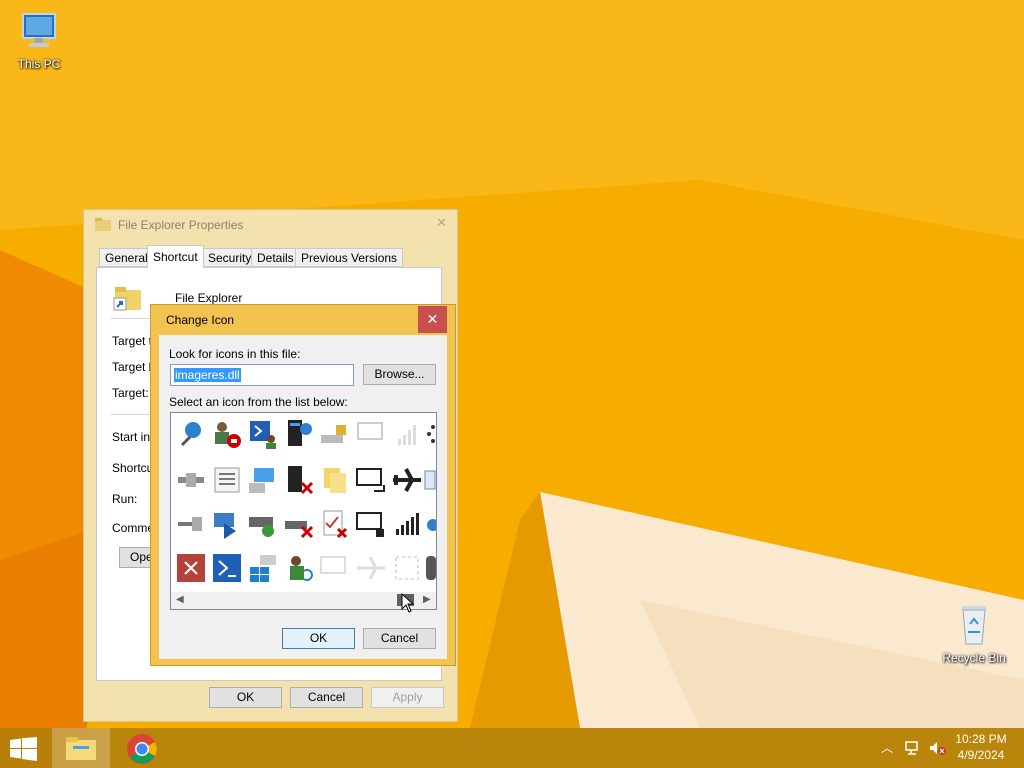  I want to click on properties-apply-button: Apply, so click(407, 697).